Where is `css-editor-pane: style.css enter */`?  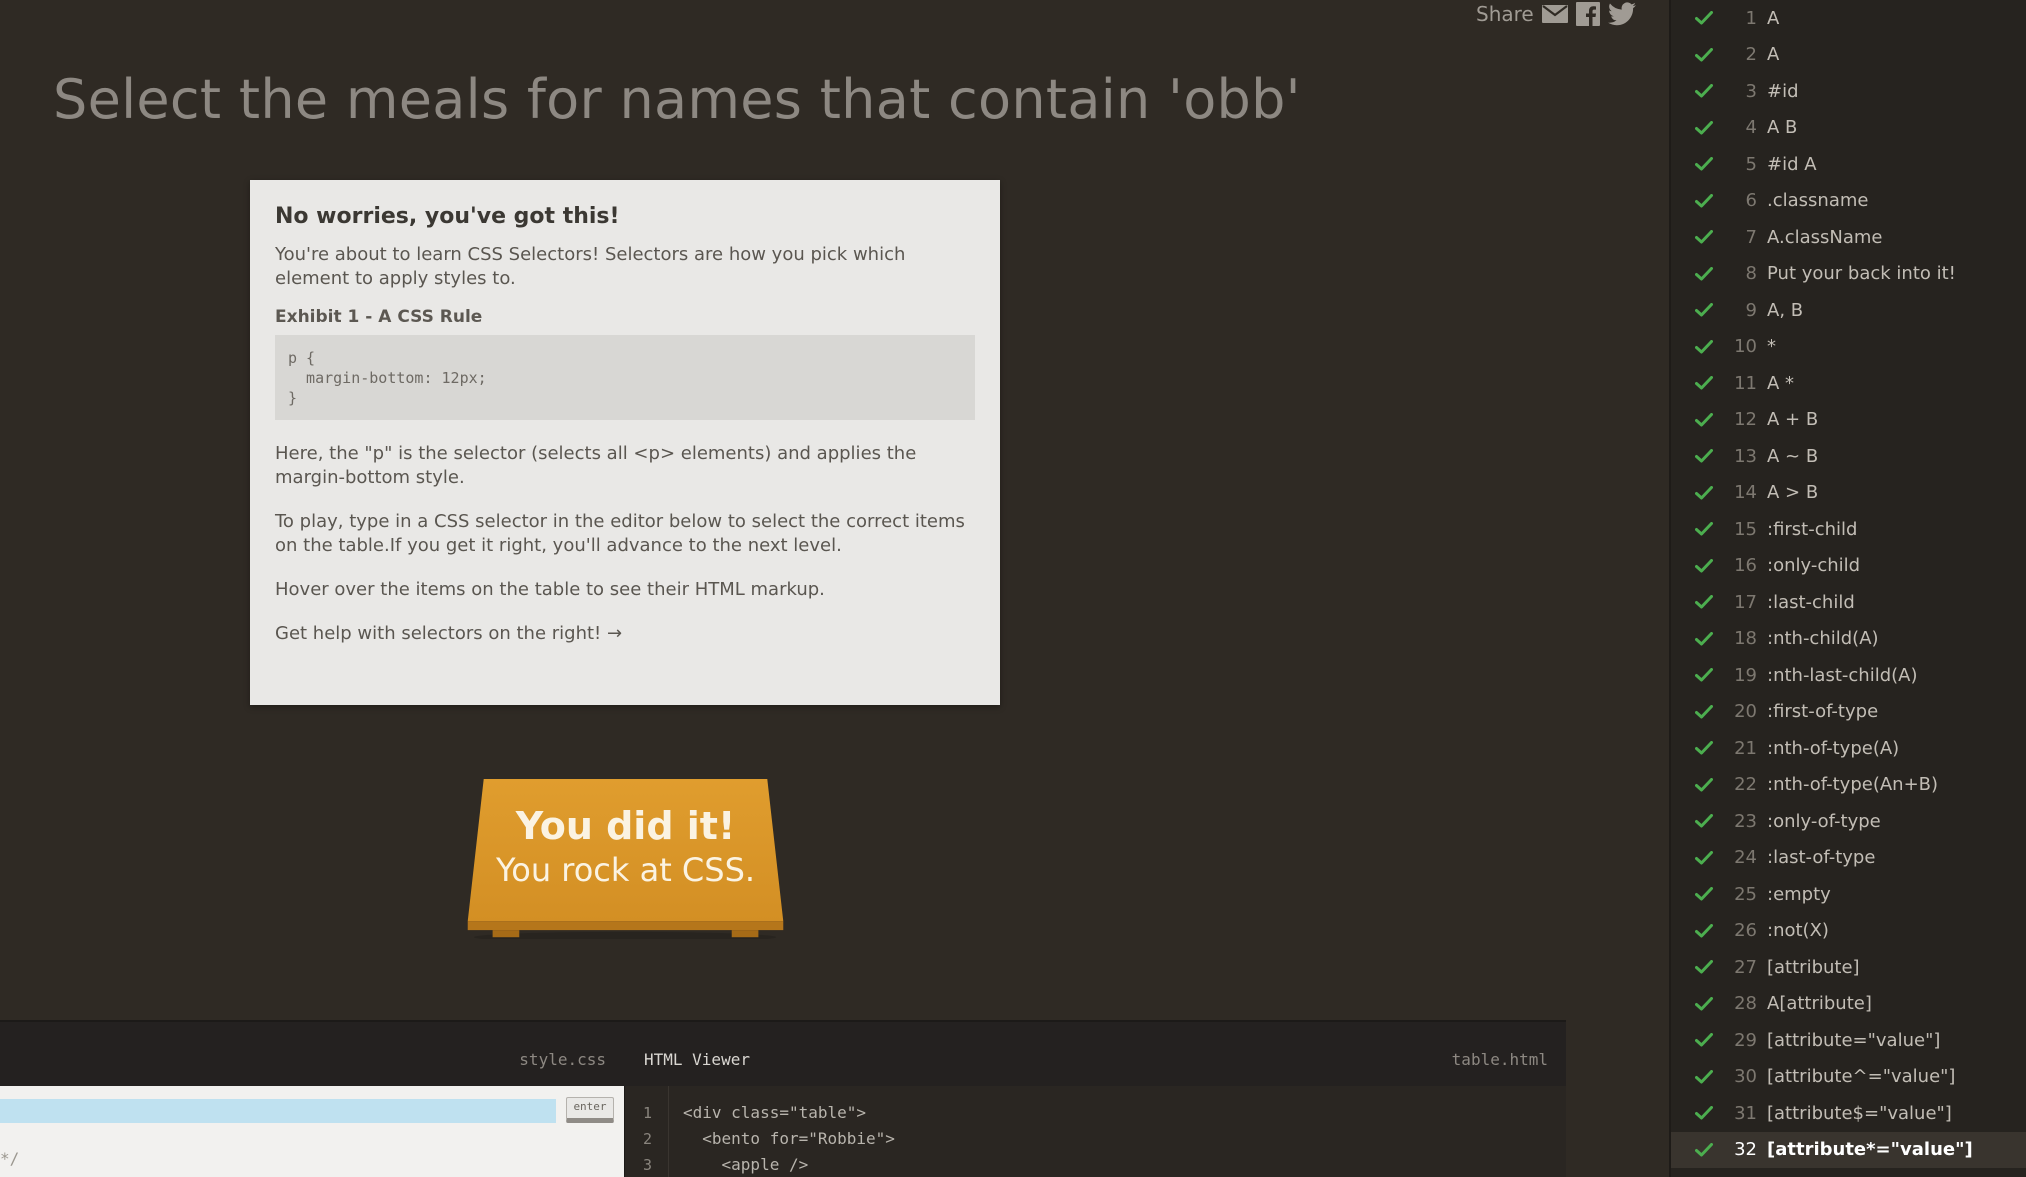 css-editor-pane: style.css enter */ is located at coordinates (312, 1099).